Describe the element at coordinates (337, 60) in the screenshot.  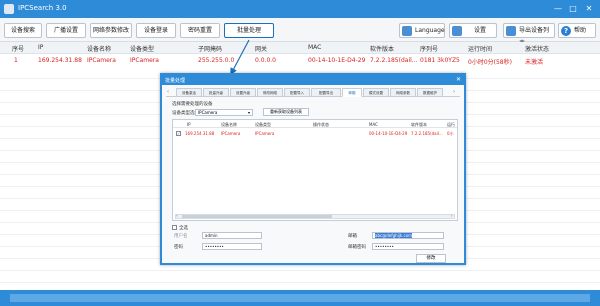
I see `cell-mac: 00-14-10-1E-D4-29` at that location.